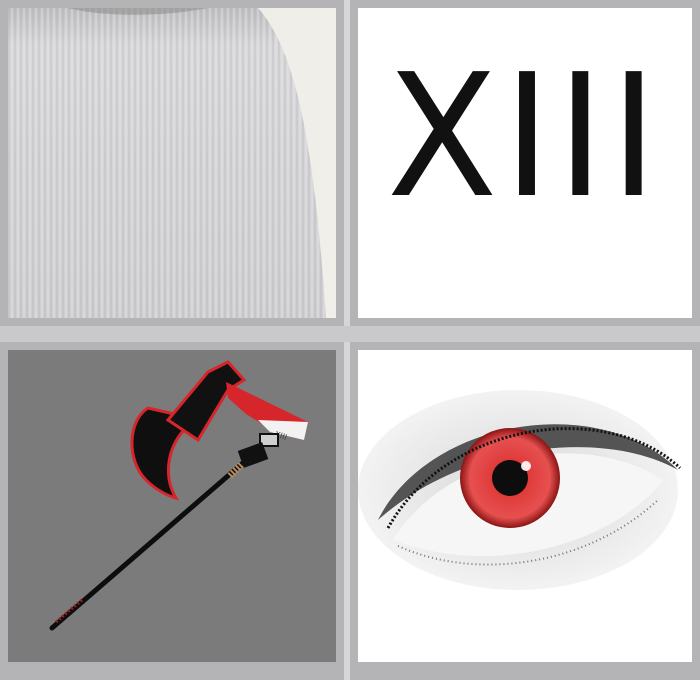  Describe the element at coordinates (525, 137) in the screenshot. I see `roman-numeral-text: XIII` at that location.